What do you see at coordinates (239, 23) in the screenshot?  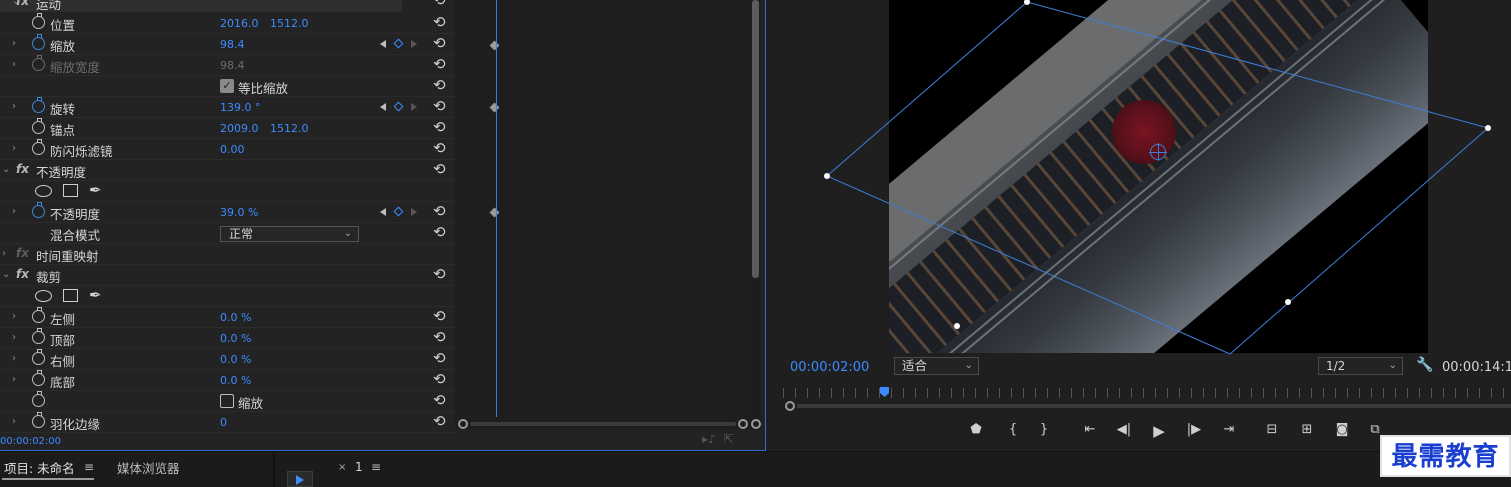 I see `position-x-value: 2016.0` at bounding box center [239, 23].